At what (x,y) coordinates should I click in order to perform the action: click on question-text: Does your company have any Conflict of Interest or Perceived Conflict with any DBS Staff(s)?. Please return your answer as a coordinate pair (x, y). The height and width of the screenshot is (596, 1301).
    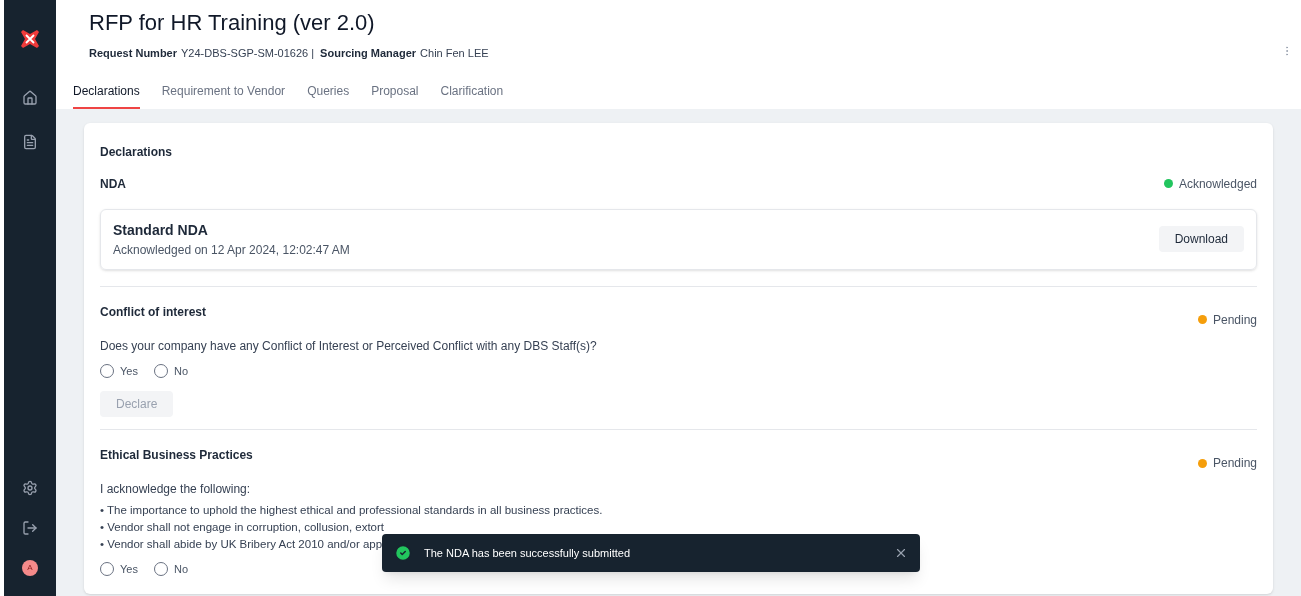
    Looking at the image, I should click on (349, 346).